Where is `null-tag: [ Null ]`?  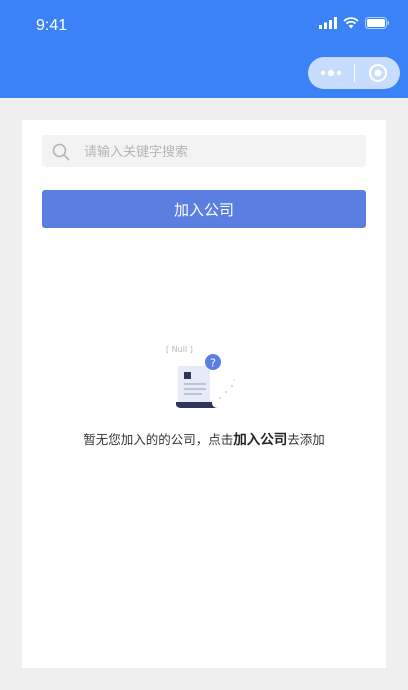 null-tag: [ Null ] is located at coordinates (179, 349).